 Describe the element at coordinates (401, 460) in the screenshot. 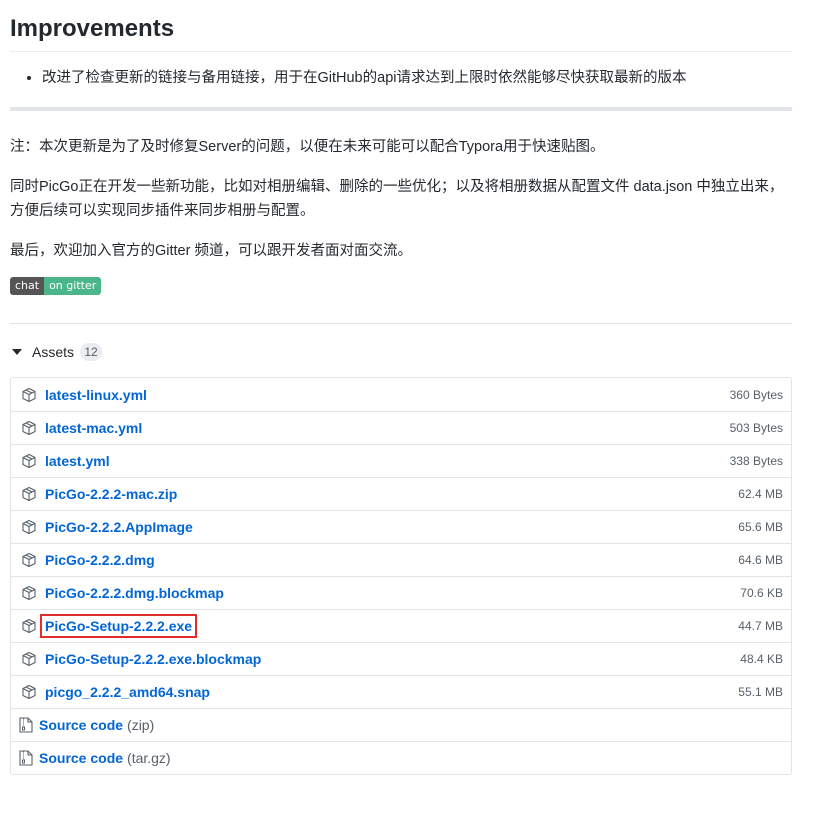

I see `asset-row: latest.yml 338 Bytes` at that location.